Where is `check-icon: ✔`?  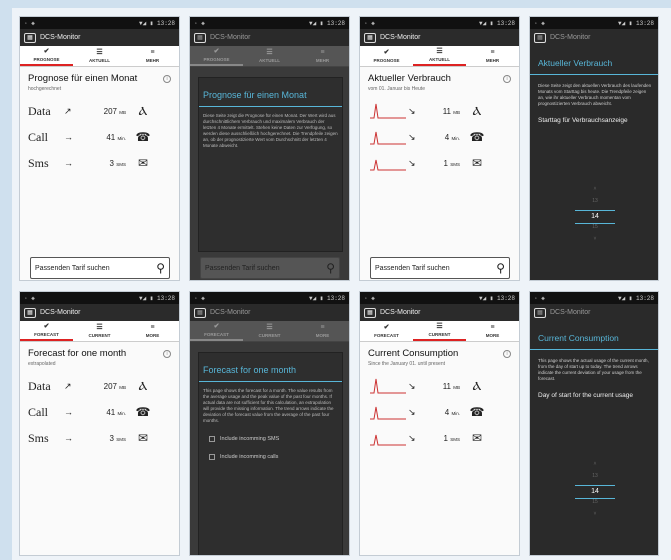
check-icon: ✔ is located at coordinates (46, 51).